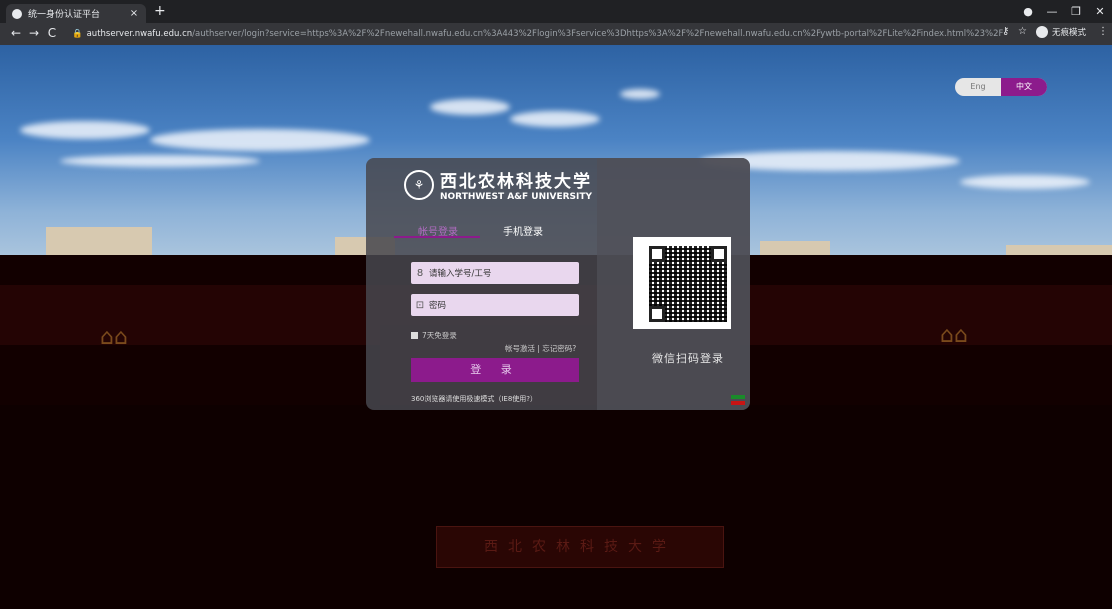 This screenshot has width=1112, height=609. I want to click on incognito-profile: 无痕模式, so click(1061, 32).